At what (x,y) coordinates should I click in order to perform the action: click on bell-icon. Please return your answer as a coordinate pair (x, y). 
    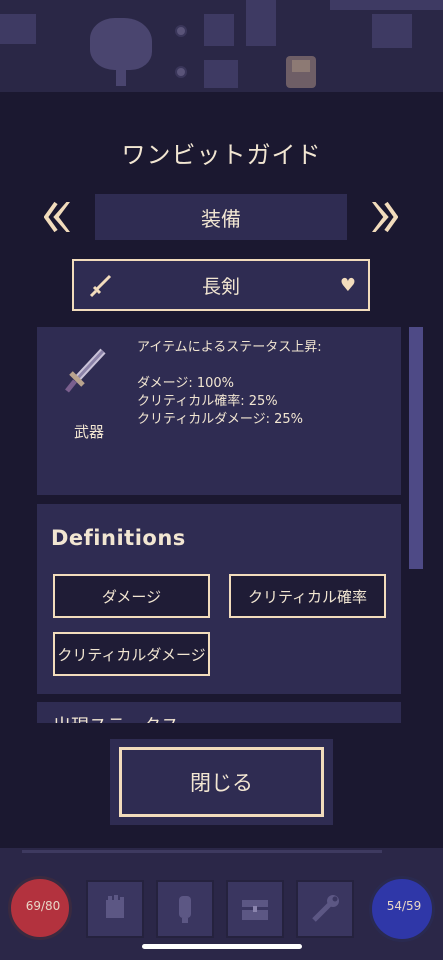
    Looking at the image, I should click on (185, 909).